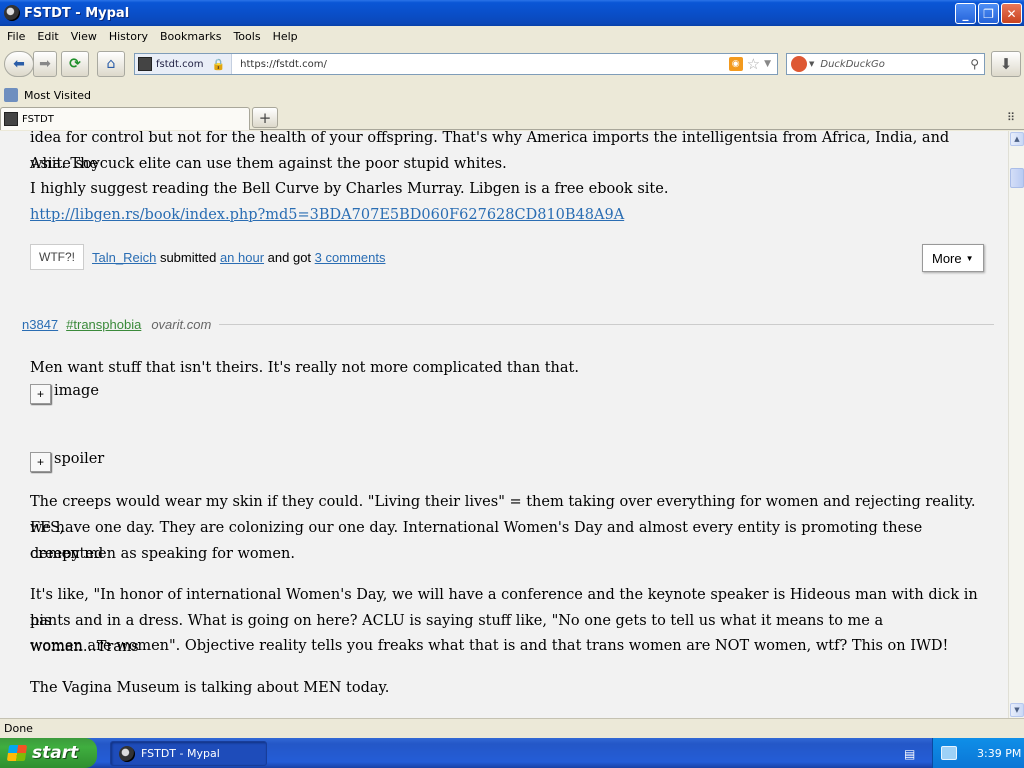 The height and width of the screenshot is (768, 1024). What do you see at coordinates (38, 119) in the screenshot?
I see `tab-label: FSTDT` at bounding box center [38, 119].